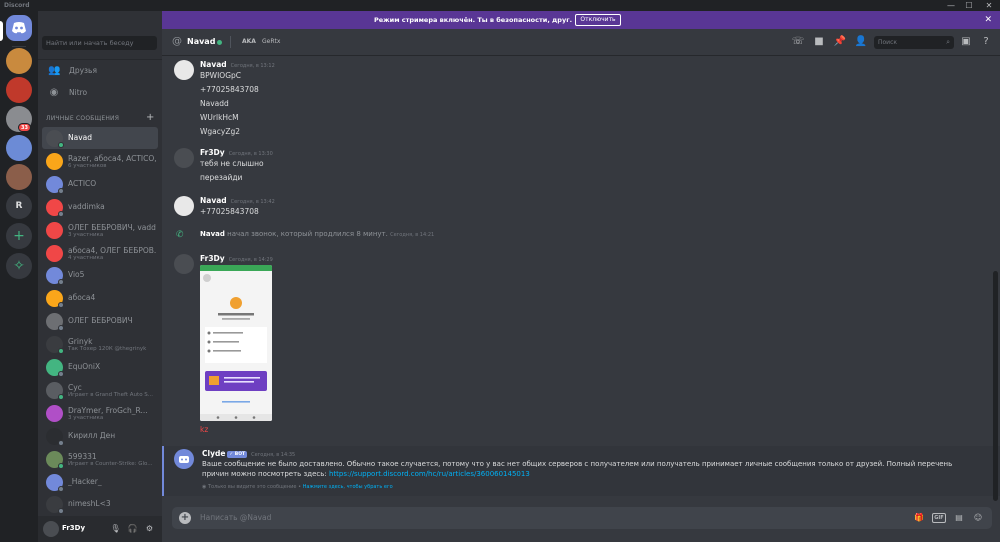  Describe the element at coordinates (995, 386) in the screenshot. I see `scrollbar` at that location.